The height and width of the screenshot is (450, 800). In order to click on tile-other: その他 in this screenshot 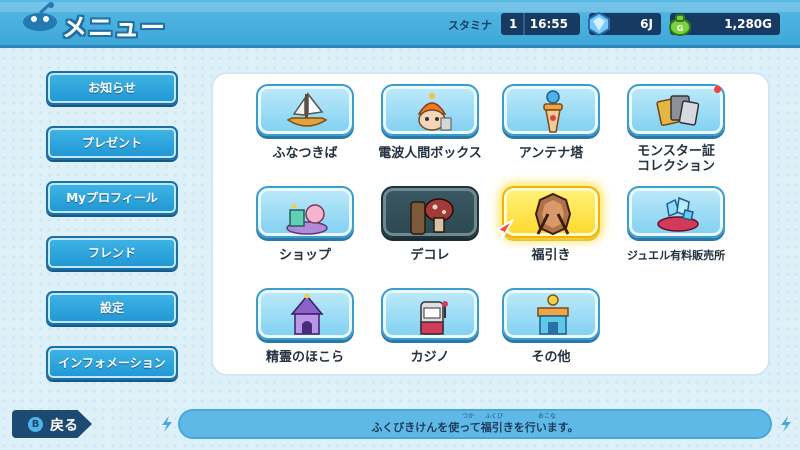, I will do `click(551, 326)`.